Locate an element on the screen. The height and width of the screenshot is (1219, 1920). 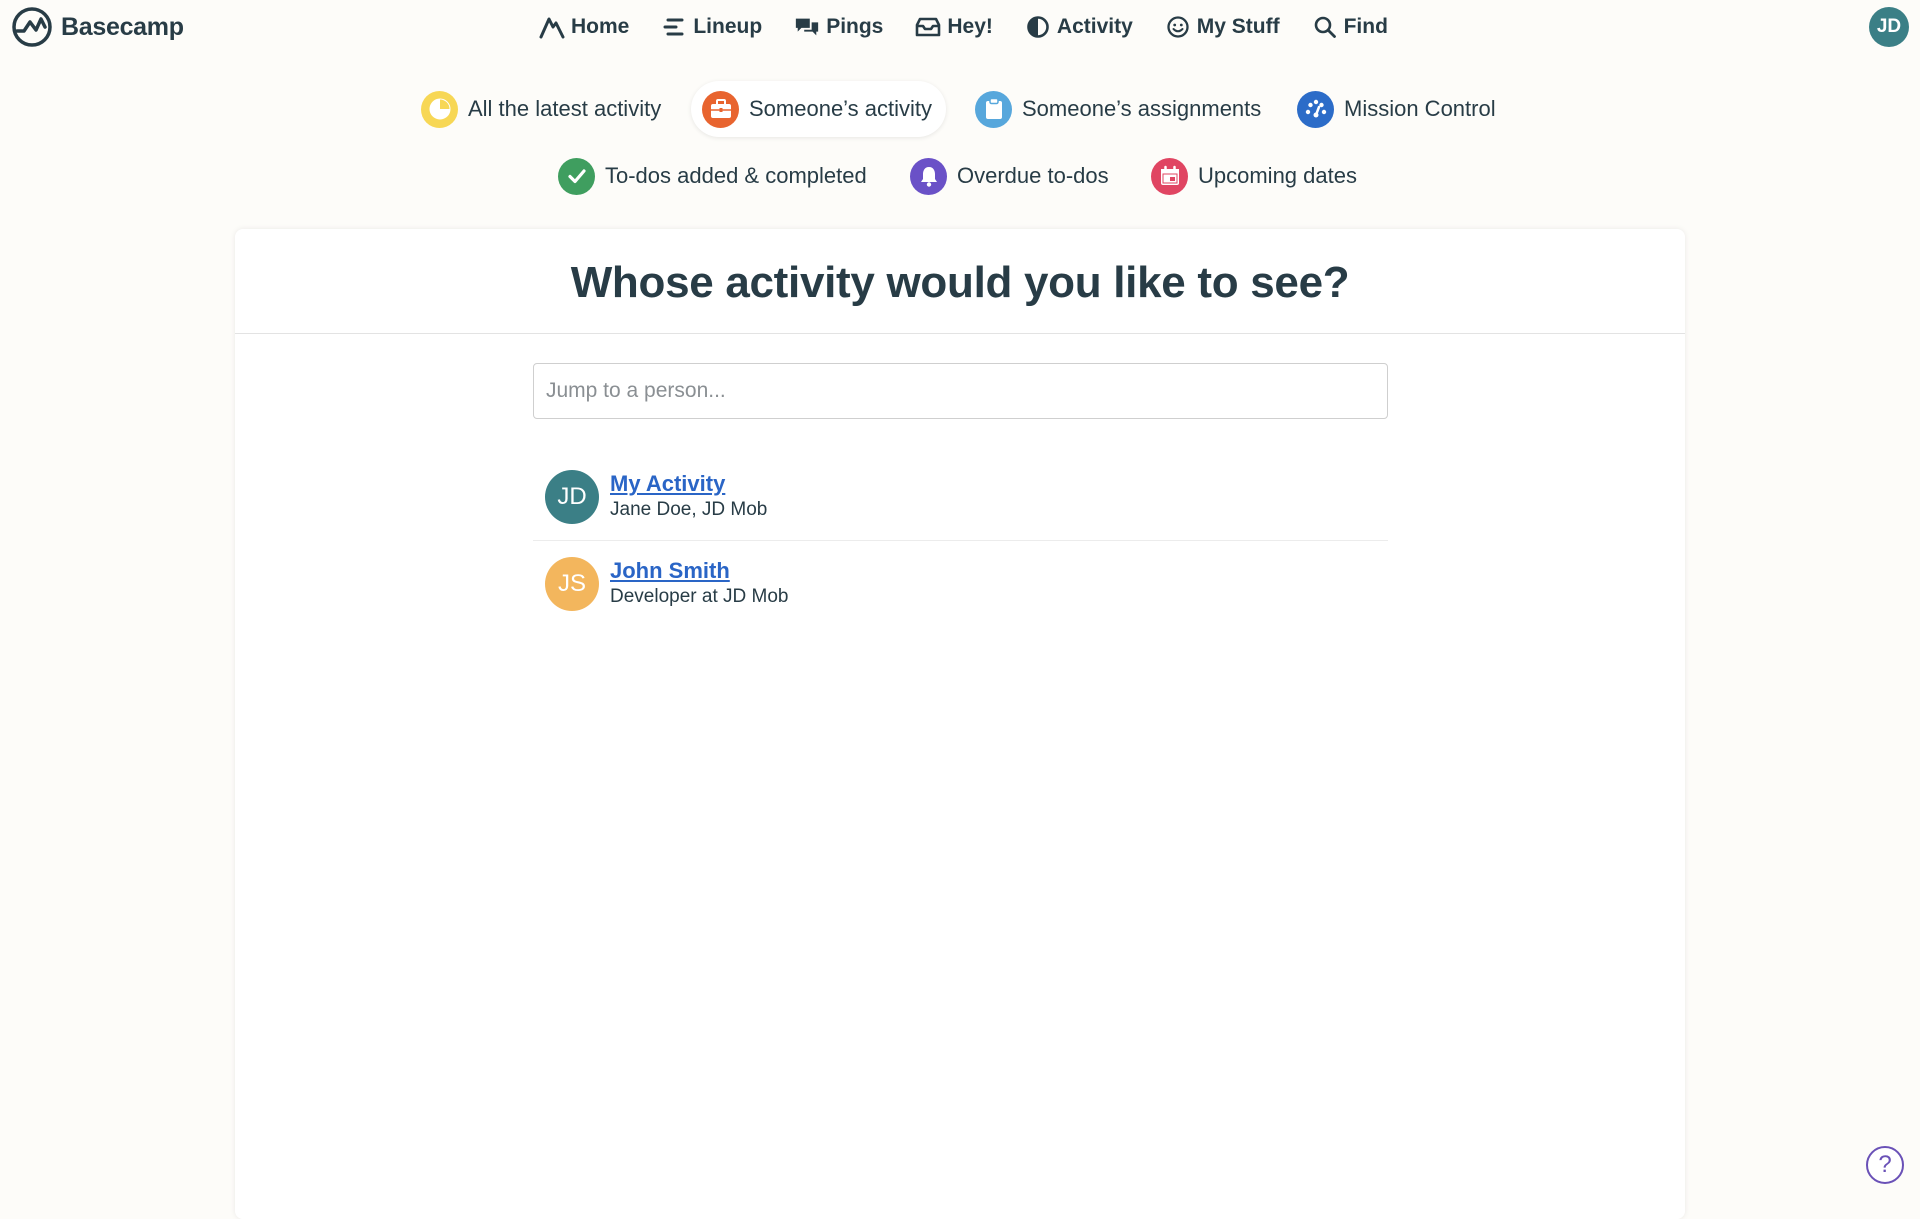
person-avatar: JS is located at coordinates (572, 583).